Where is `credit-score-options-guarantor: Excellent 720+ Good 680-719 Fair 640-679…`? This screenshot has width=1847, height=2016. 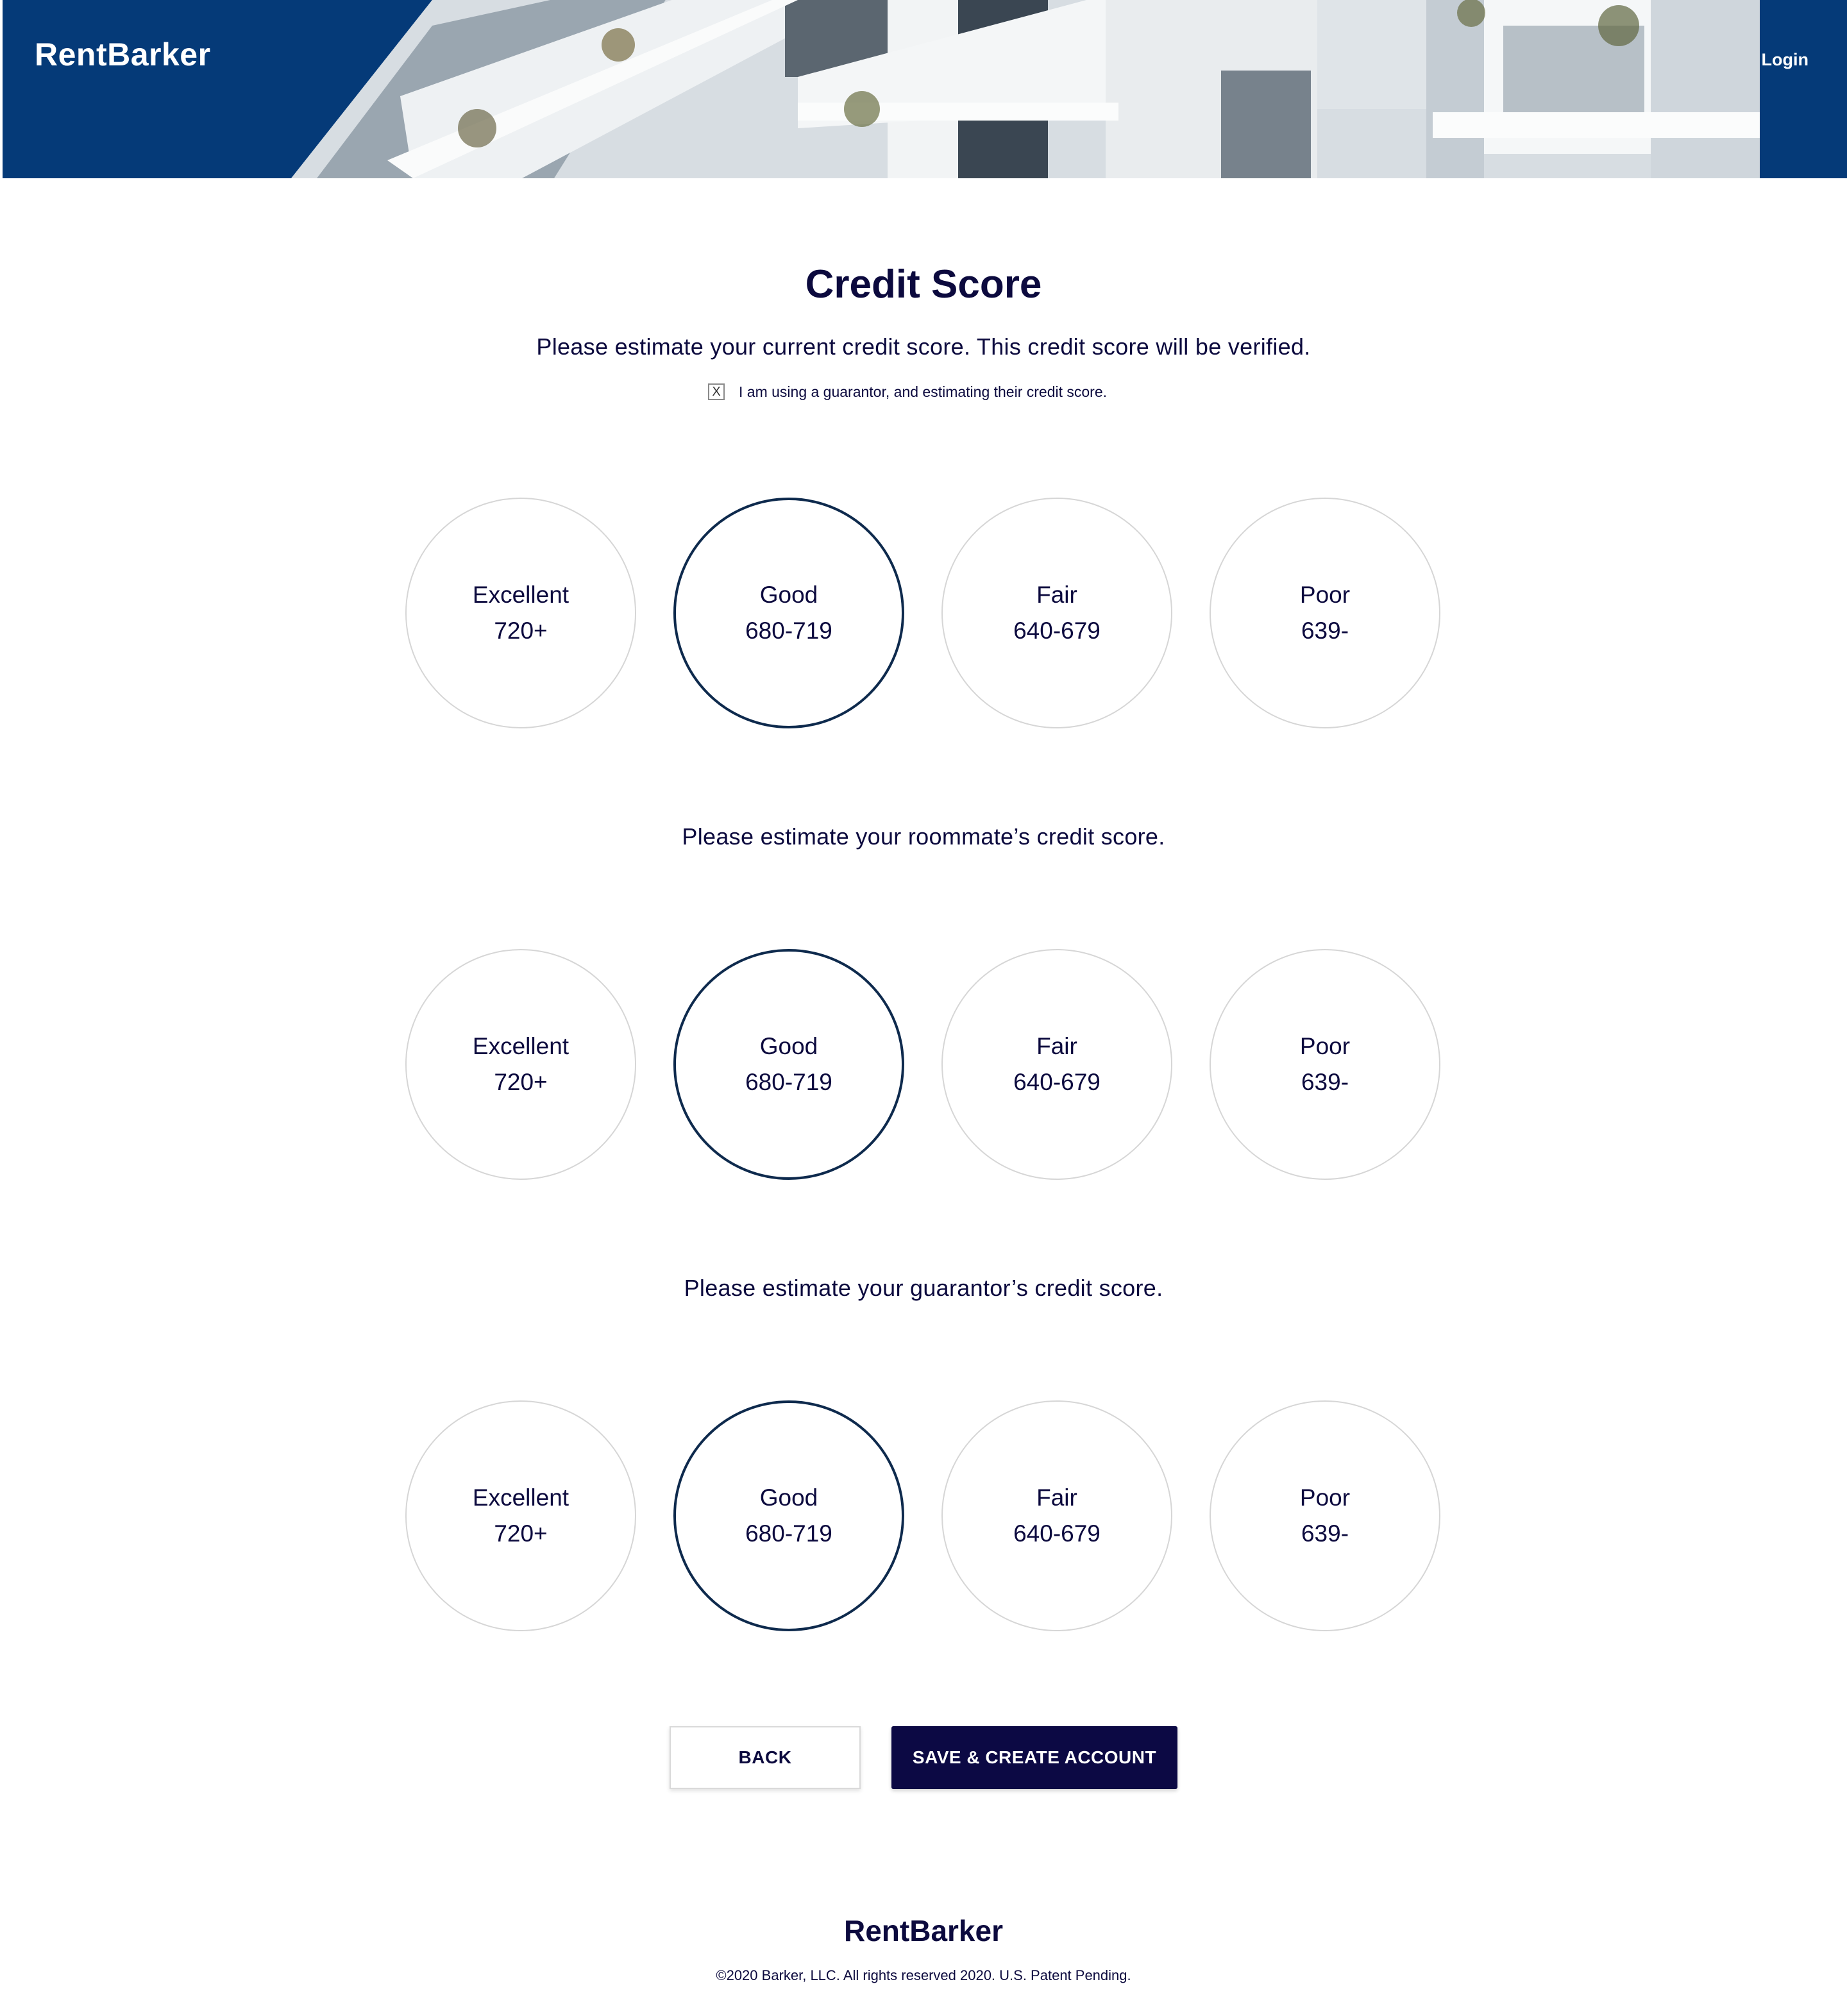
credit-score-options-guarantor: Excellent 720+ Good 680-719 Fair 640-679… is located at coordinates (923, 1515).